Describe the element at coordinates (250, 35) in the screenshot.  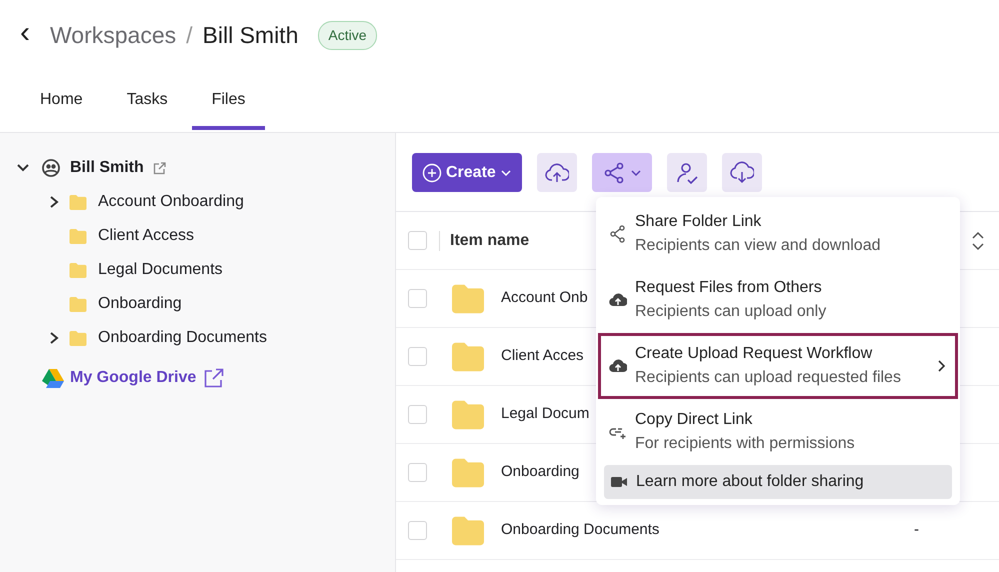
I see `page-title: Bill Smith` at that location.